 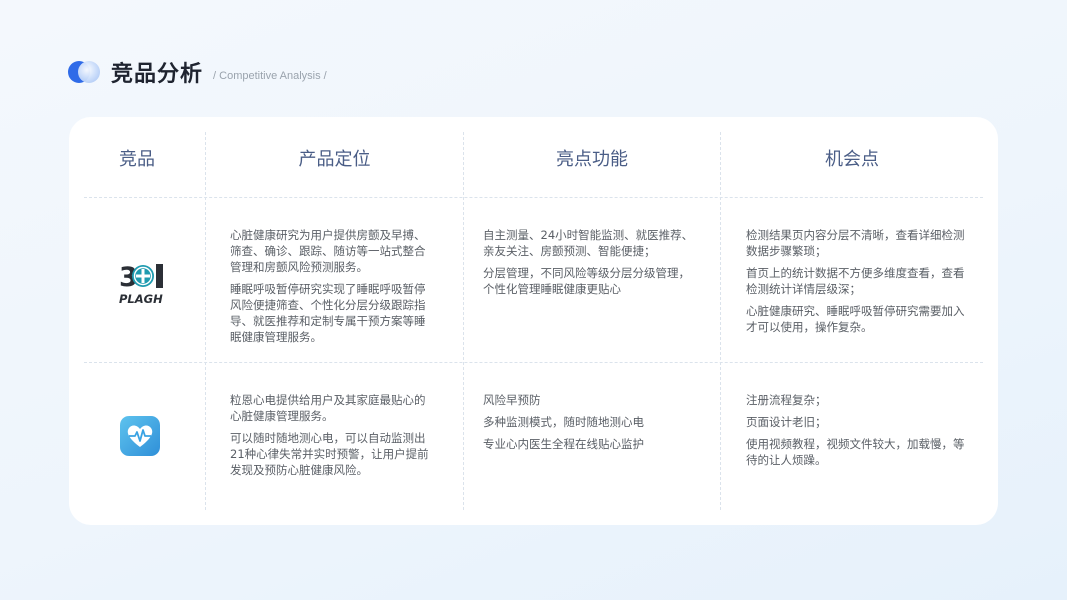 What do you see at coordinates (592, 159) in the screenshot?
I see `column-header-highlights: 亮点功能` at bounding box center [592, 159].